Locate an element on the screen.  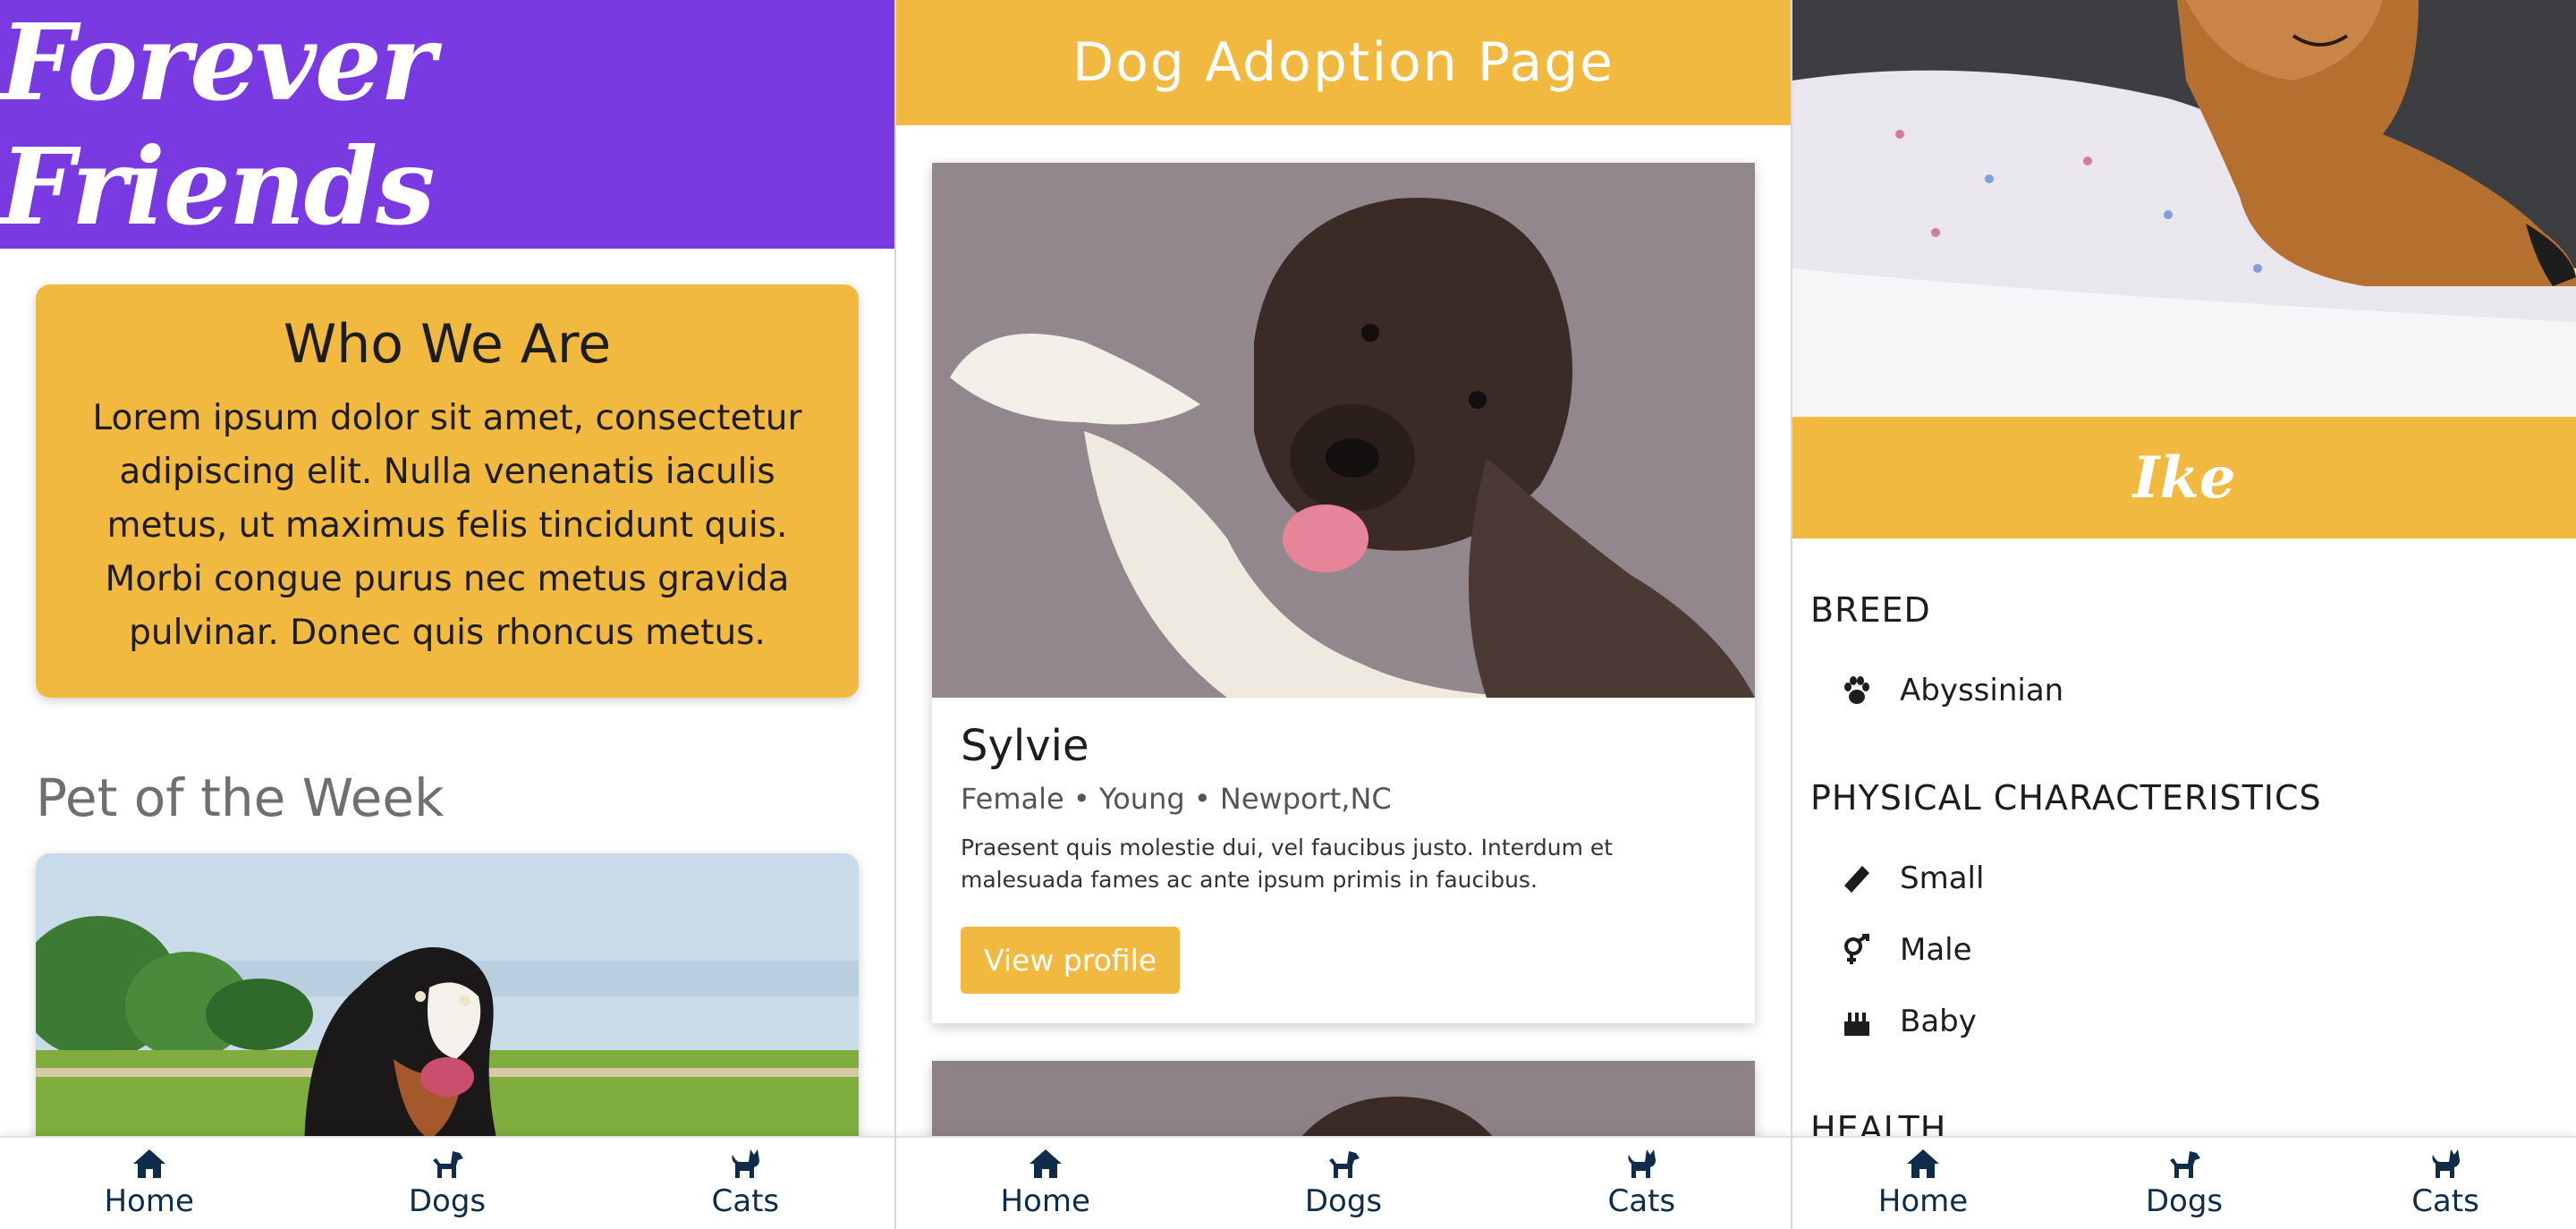
cat-photo is located at coordinates (2184, 208).